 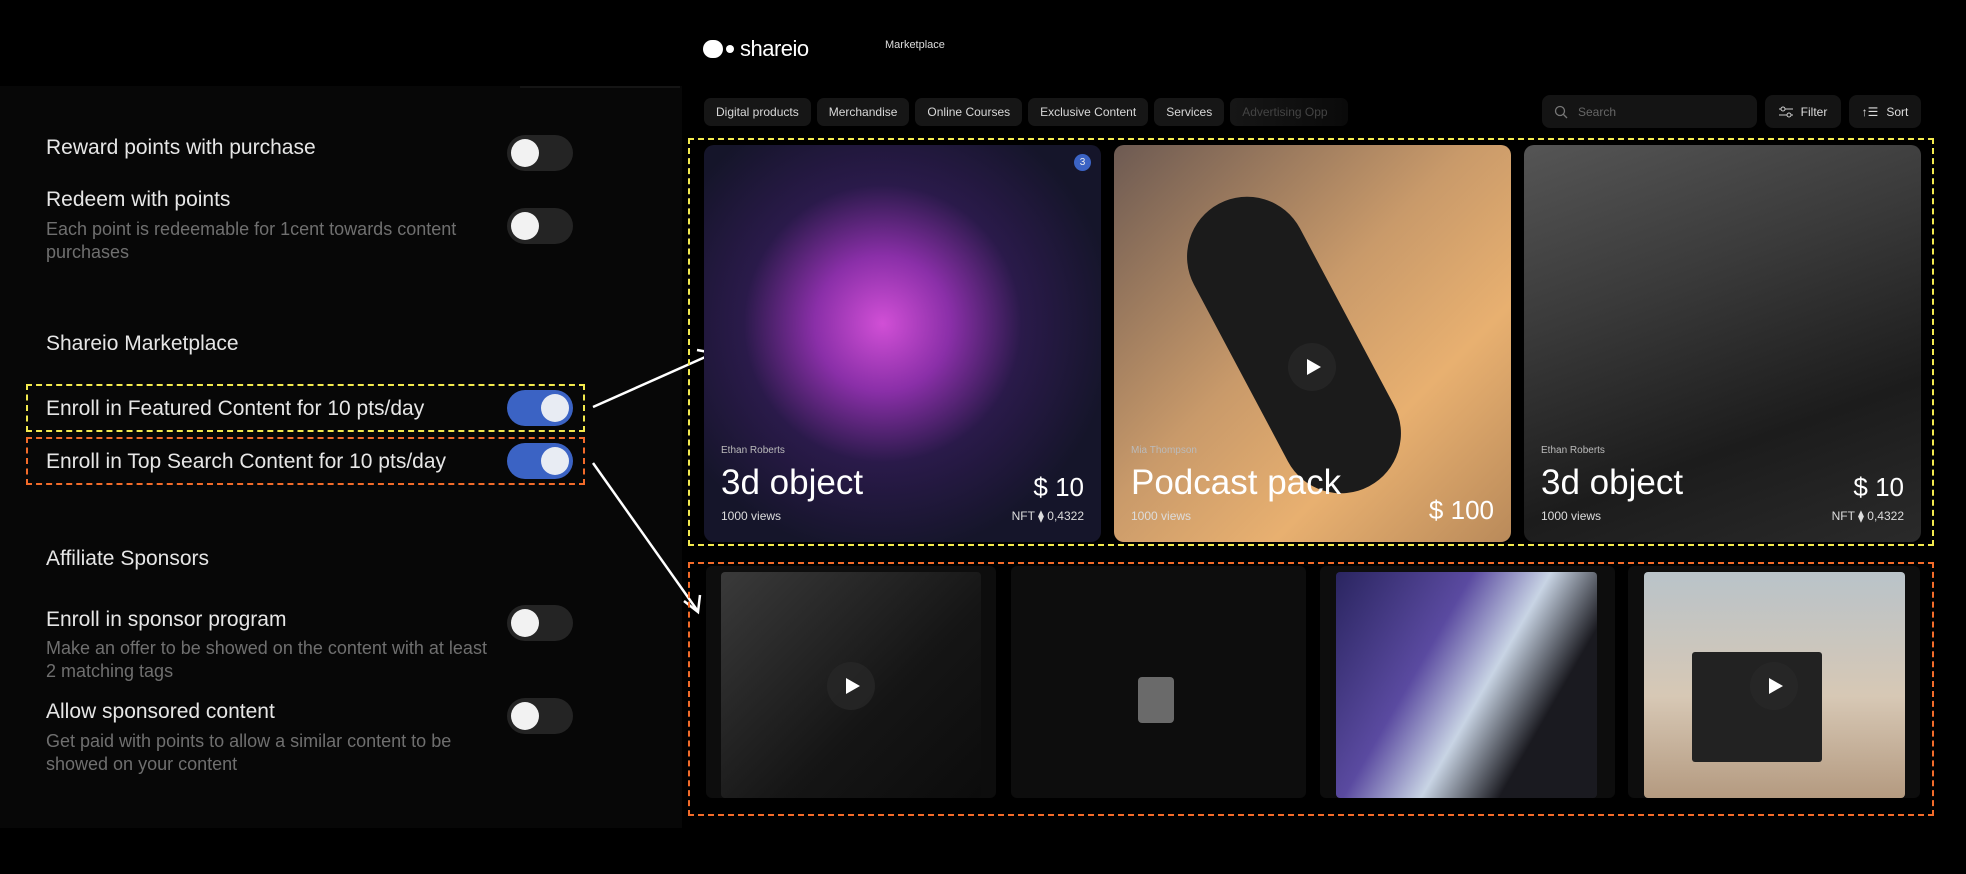 What do you see at coordinates (969, 112) in the screenshot?
I see `tab-online-courses: Online Courses` at bounding box center [969, 112].